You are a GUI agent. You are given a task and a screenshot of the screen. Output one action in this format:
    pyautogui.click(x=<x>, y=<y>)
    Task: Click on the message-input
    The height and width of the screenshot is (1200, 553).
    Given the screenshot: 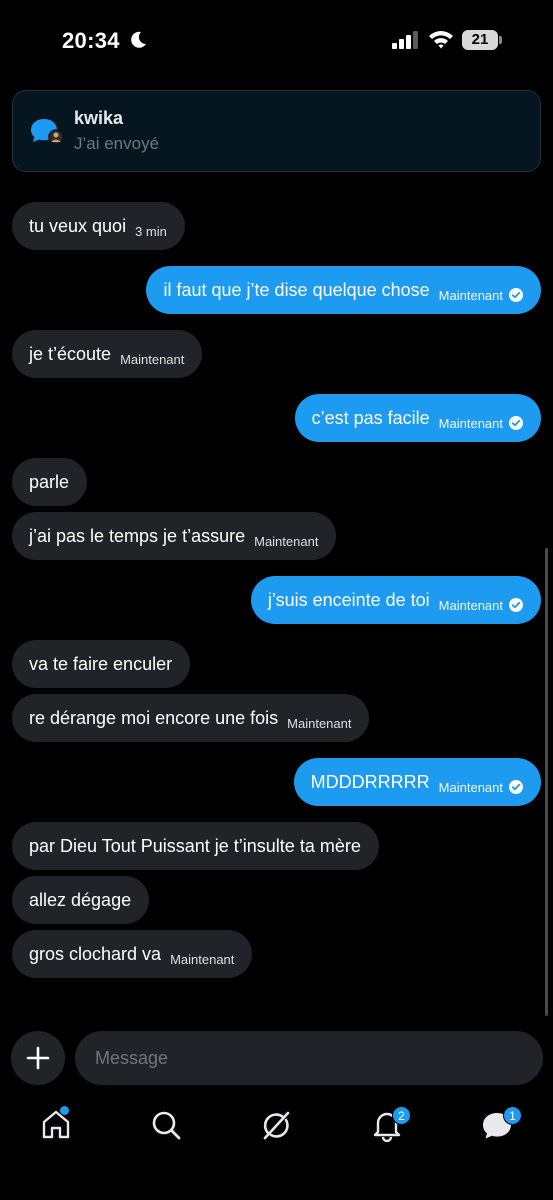 What is the action you would take?
    pyautogui.click(x=310, y=1058)
    